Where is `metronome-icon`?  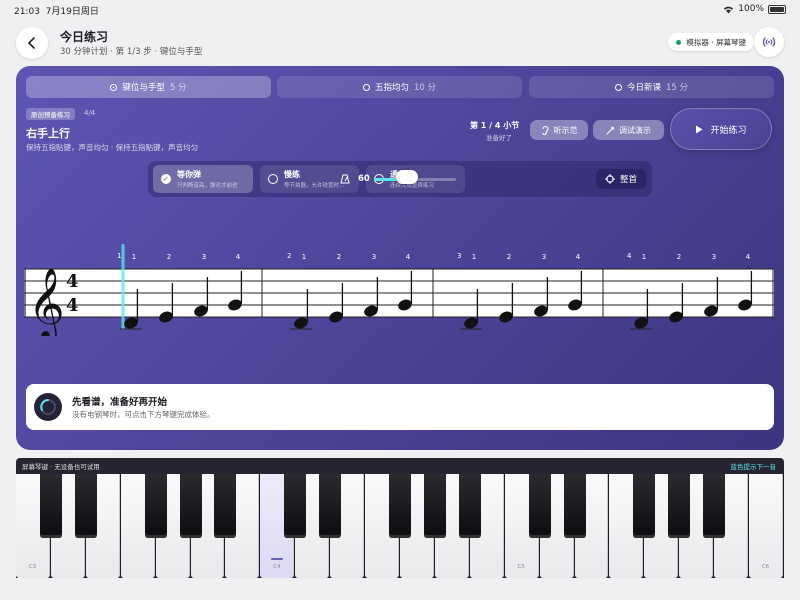 metronome-icon is located at coordinates (345, 179).